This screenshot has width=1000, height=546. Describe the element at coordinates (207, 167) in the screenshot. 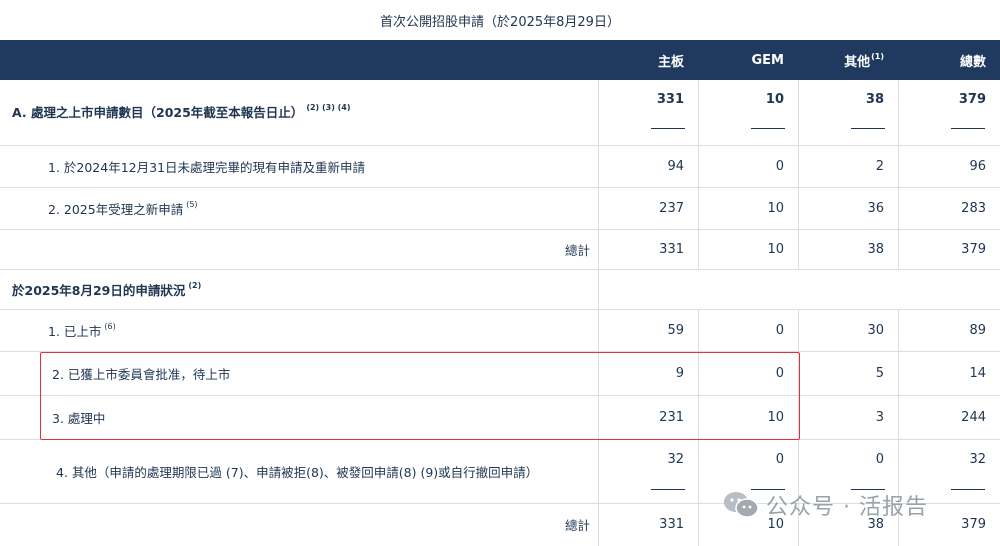

I see `row-label: 1. 於2024年12月31日未處理完畢的現有申請及重新申請` at that location.